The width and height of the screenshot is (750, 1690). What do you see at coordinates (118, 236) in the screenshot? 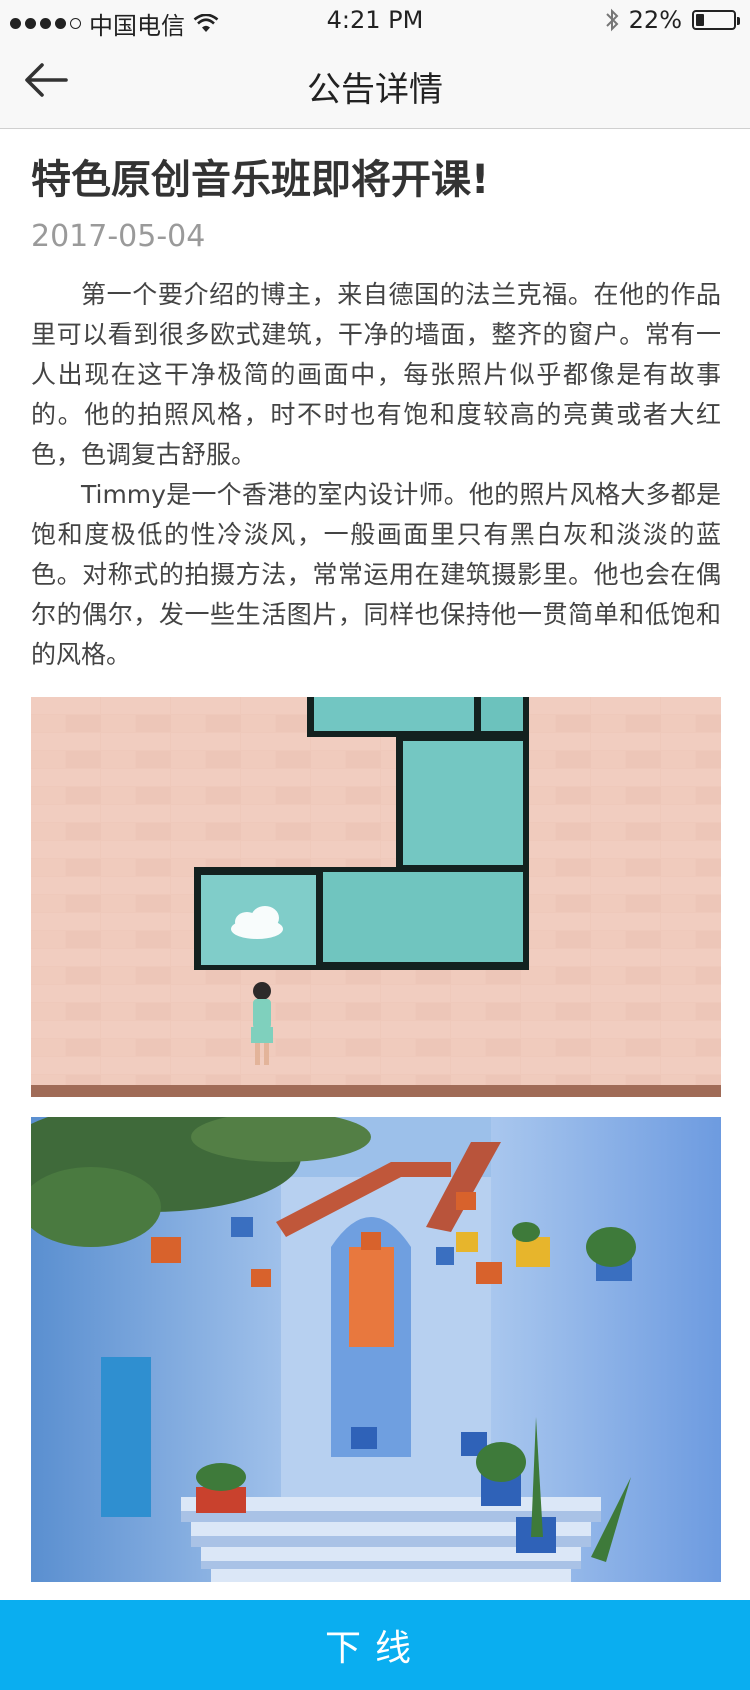
I see `article-date: 2017-05-04` at bounding box center [118, 236].